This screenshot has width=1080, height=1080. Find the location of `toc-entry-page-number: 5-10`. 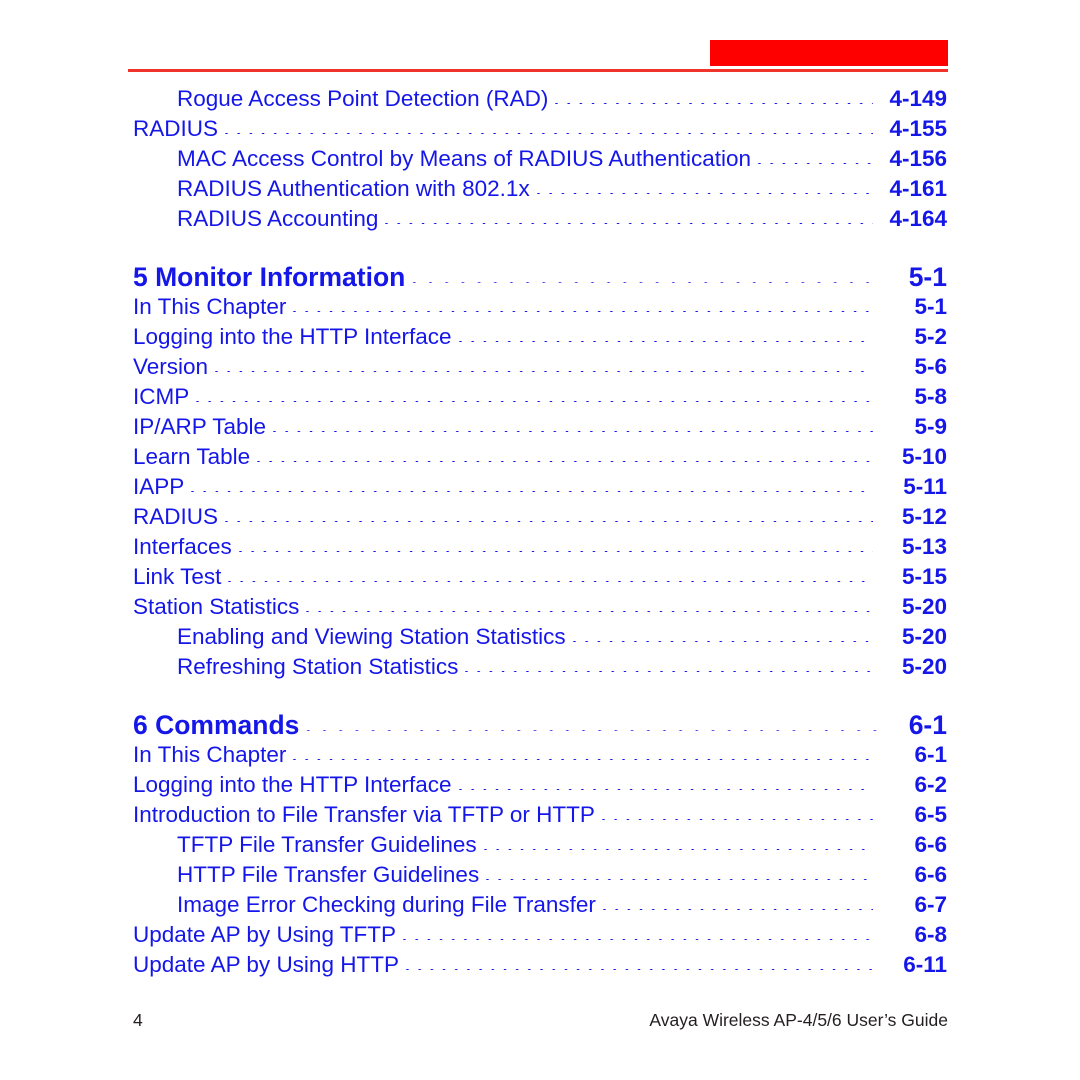

toc-entry-page-number: 5-10 is located at coordinates (924, 456).